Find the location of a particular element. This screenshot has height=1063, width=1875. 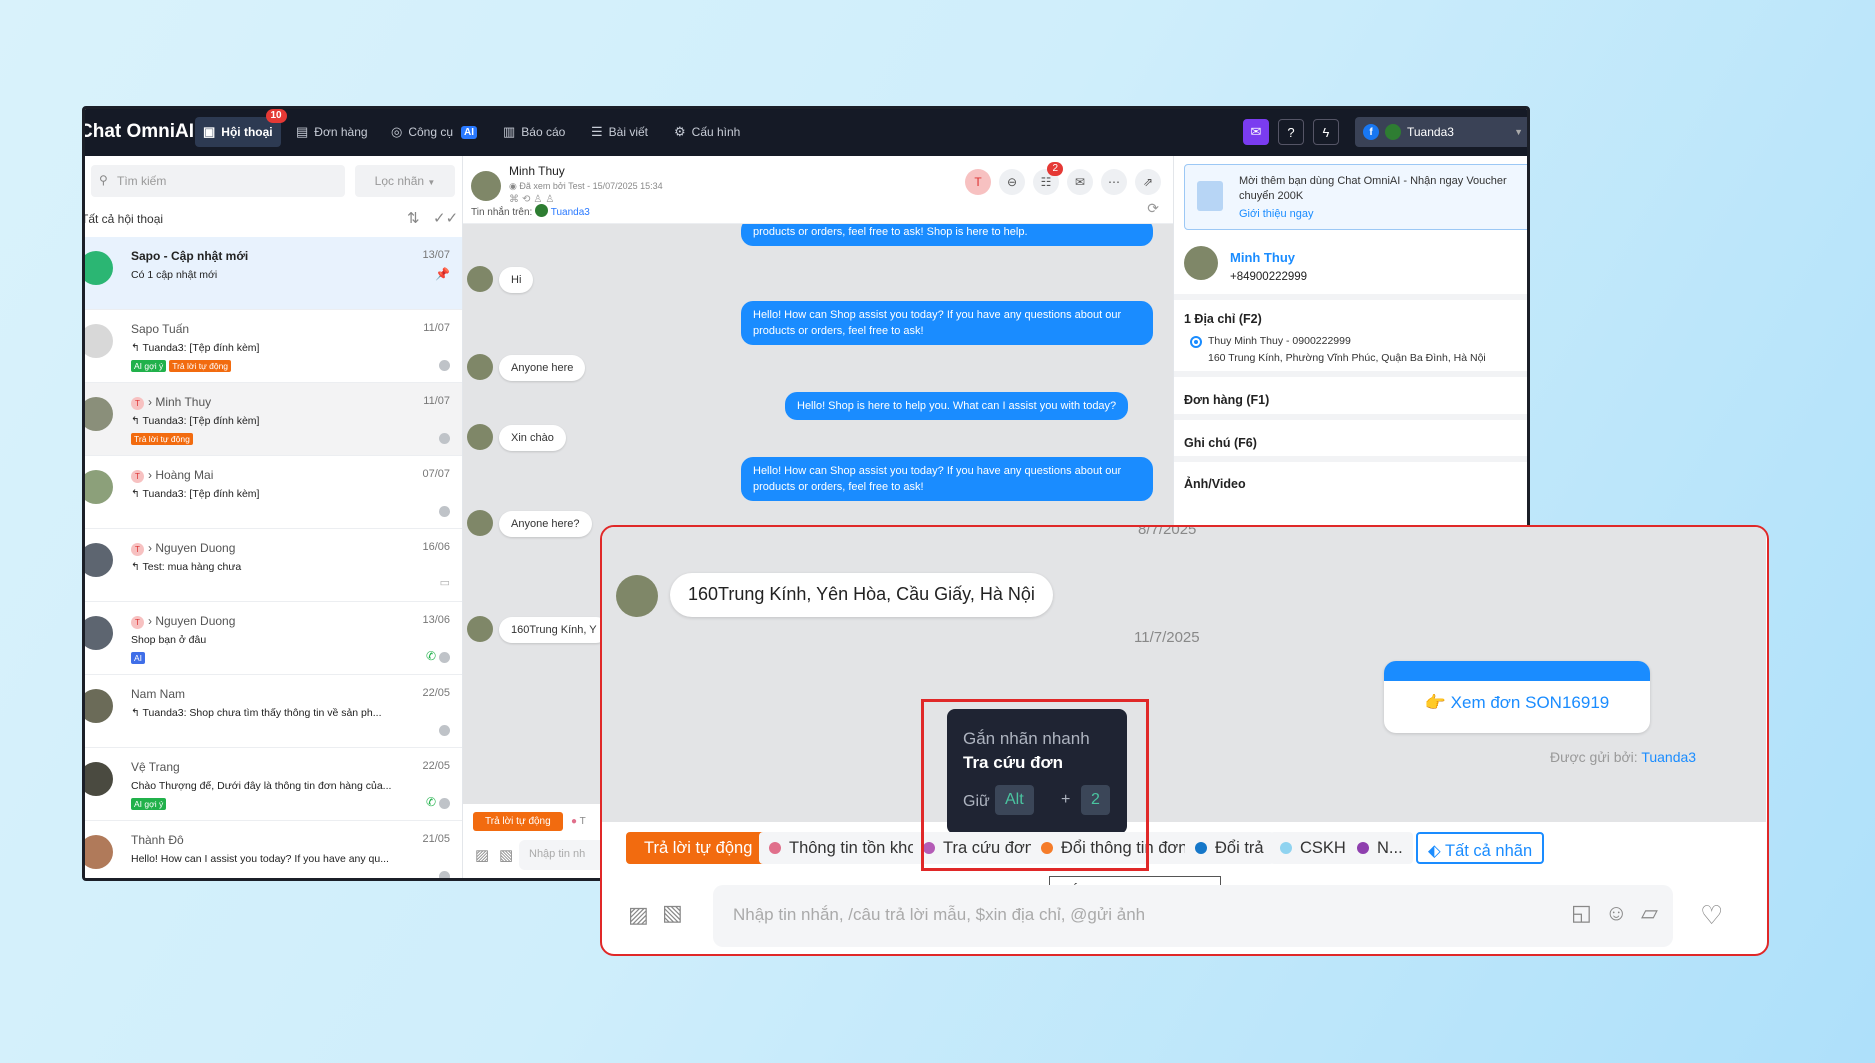

conversation-name: Nam Nam is located at coordinates (158, 694).